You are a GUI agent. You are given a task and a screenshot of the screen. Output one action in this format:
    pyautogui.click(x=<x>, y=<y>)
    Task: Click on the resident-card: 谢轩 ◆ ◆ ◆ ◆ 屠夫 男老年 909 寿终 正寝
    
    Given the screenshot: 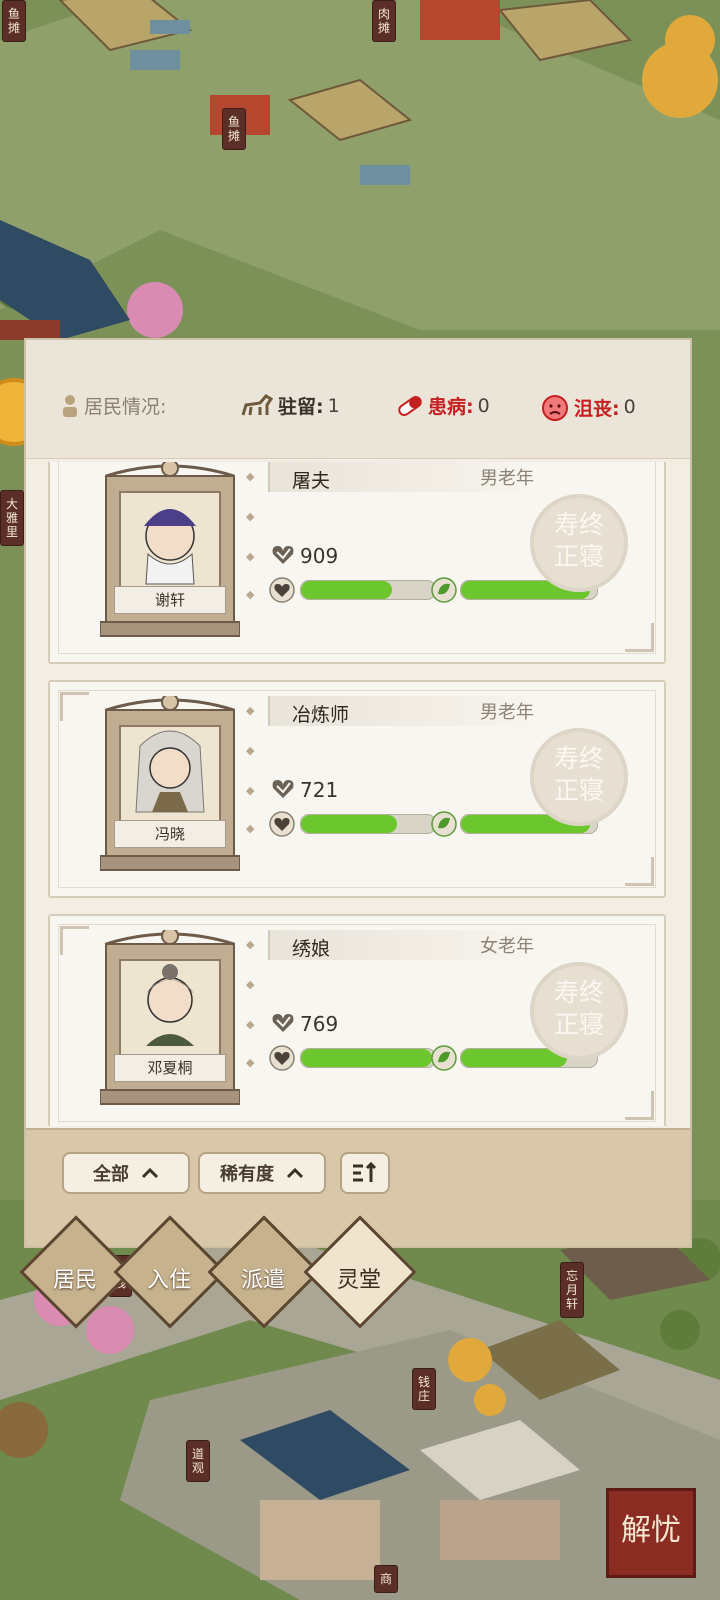 What is the action you would take?
    pyautogui.click(x=357, y=563)
    